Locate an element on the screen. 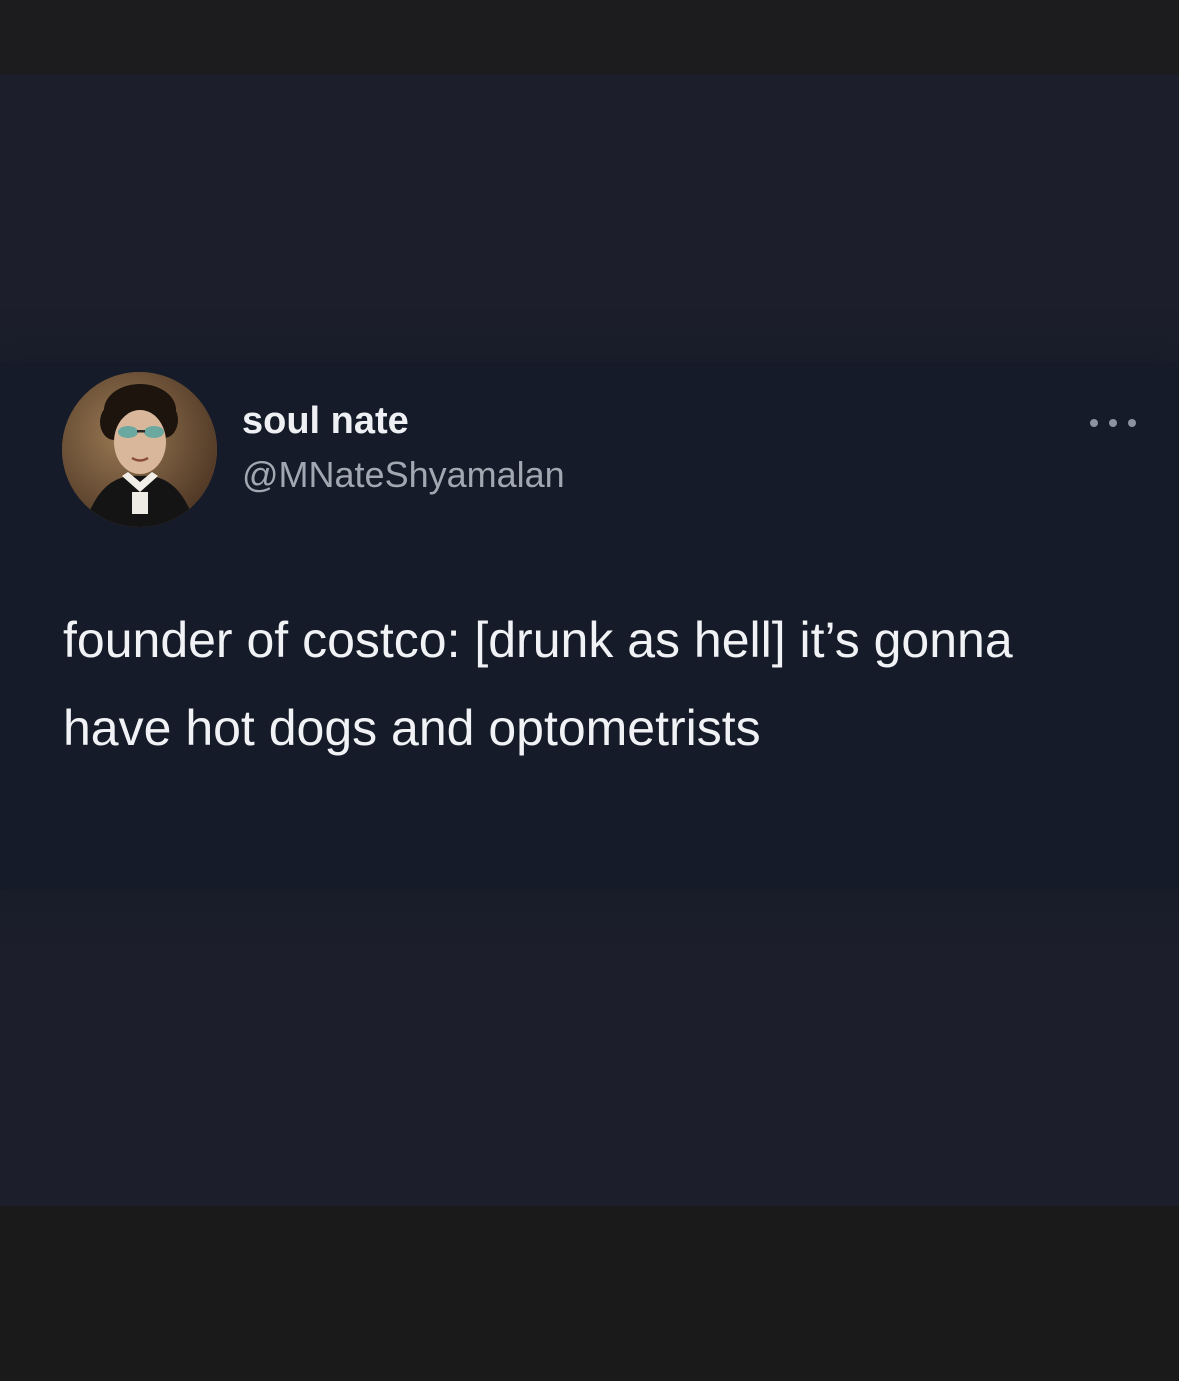 The image size is (1179, 1381). profile-avatar is located at coordinates (139, 449).